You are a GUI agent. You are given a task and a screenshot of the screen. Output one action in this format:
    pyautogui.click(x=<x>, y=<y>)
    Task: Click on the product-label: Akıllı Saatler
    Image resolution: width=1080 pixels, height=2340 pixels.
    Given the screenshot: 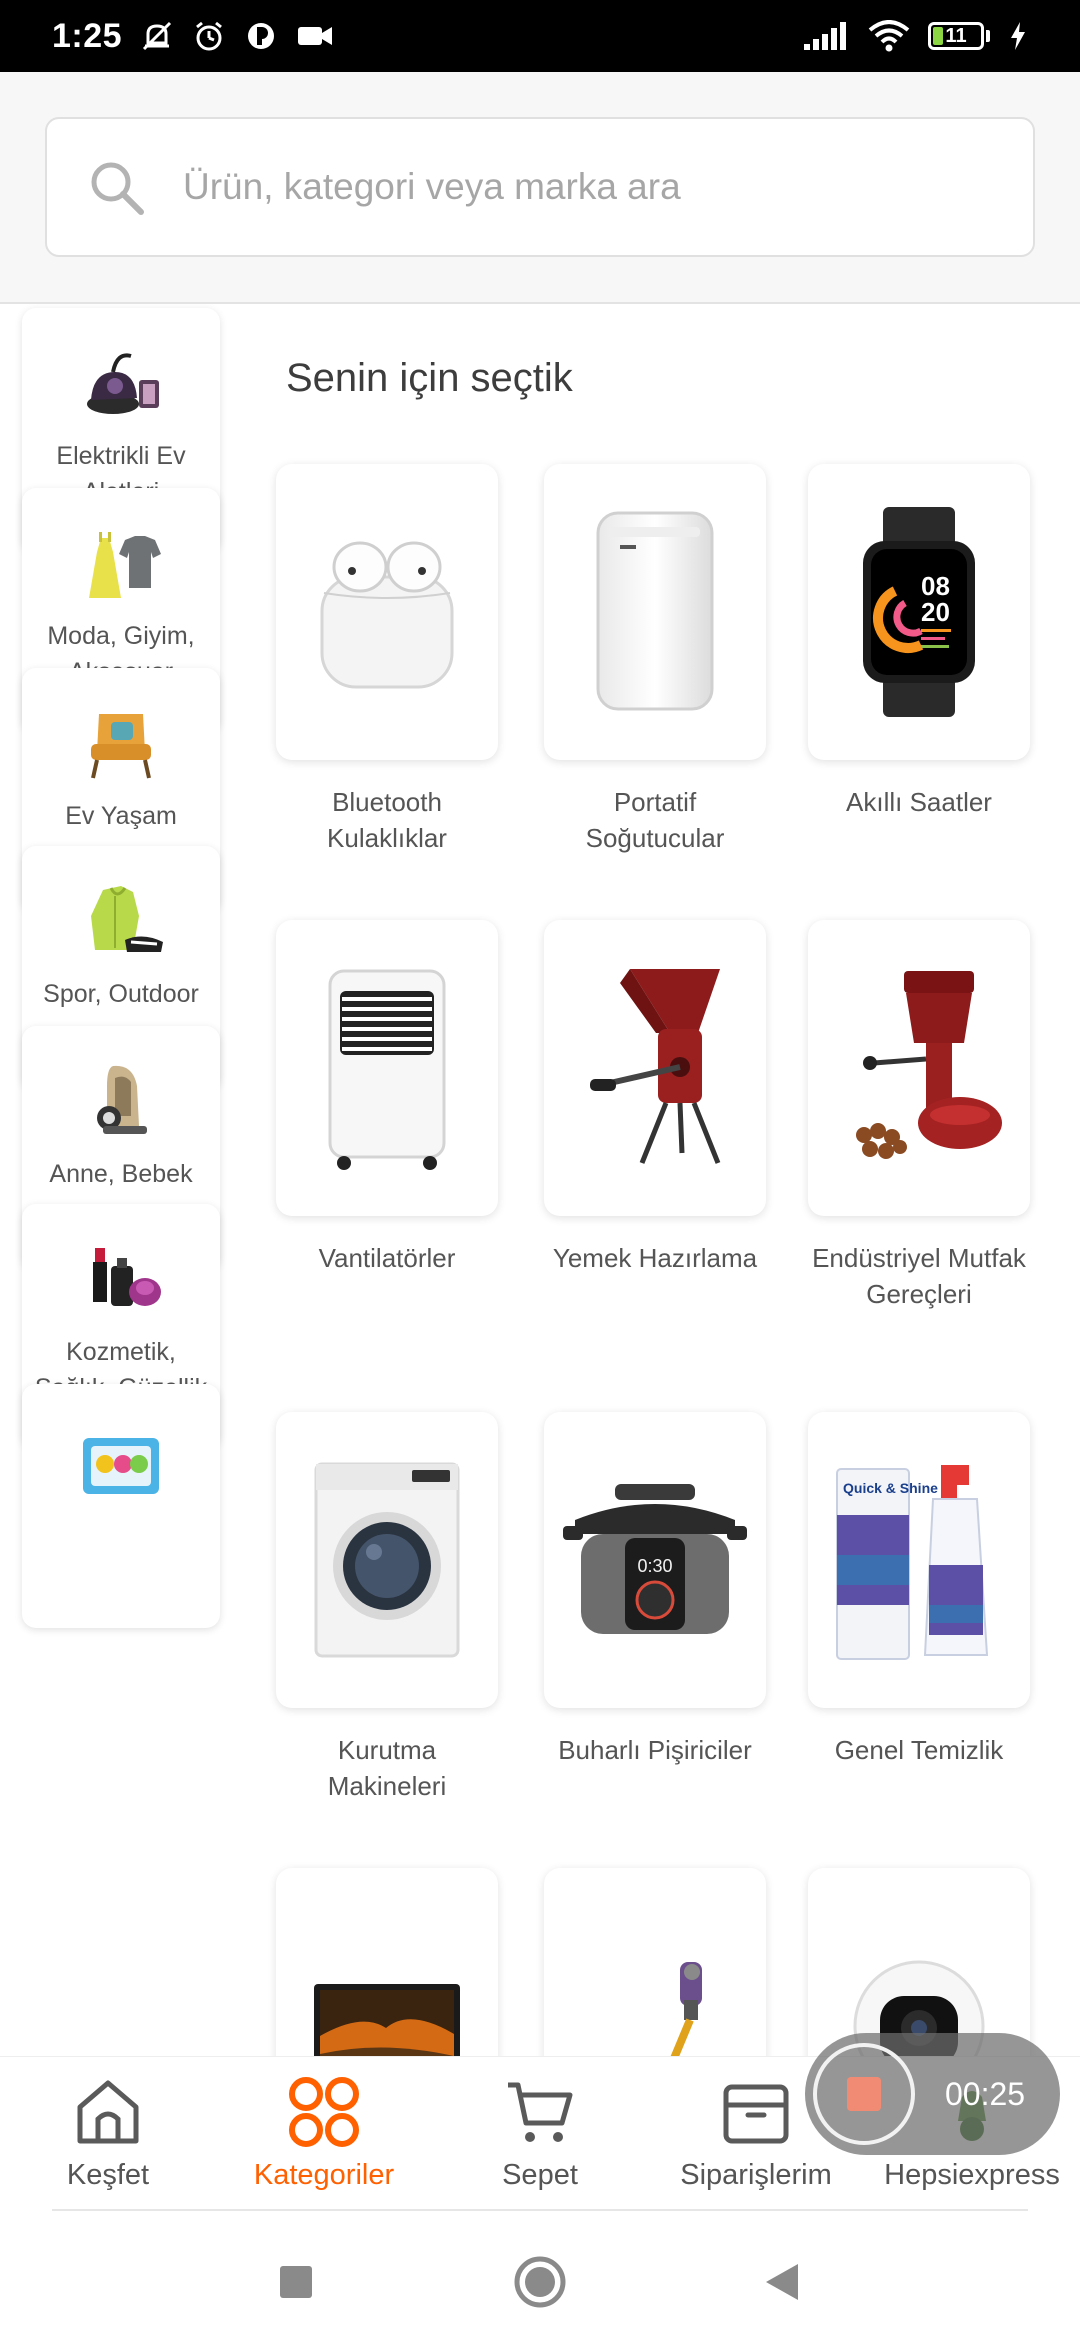 What is the action you would take?
    pyautogui.click(x=919, y=802)
    